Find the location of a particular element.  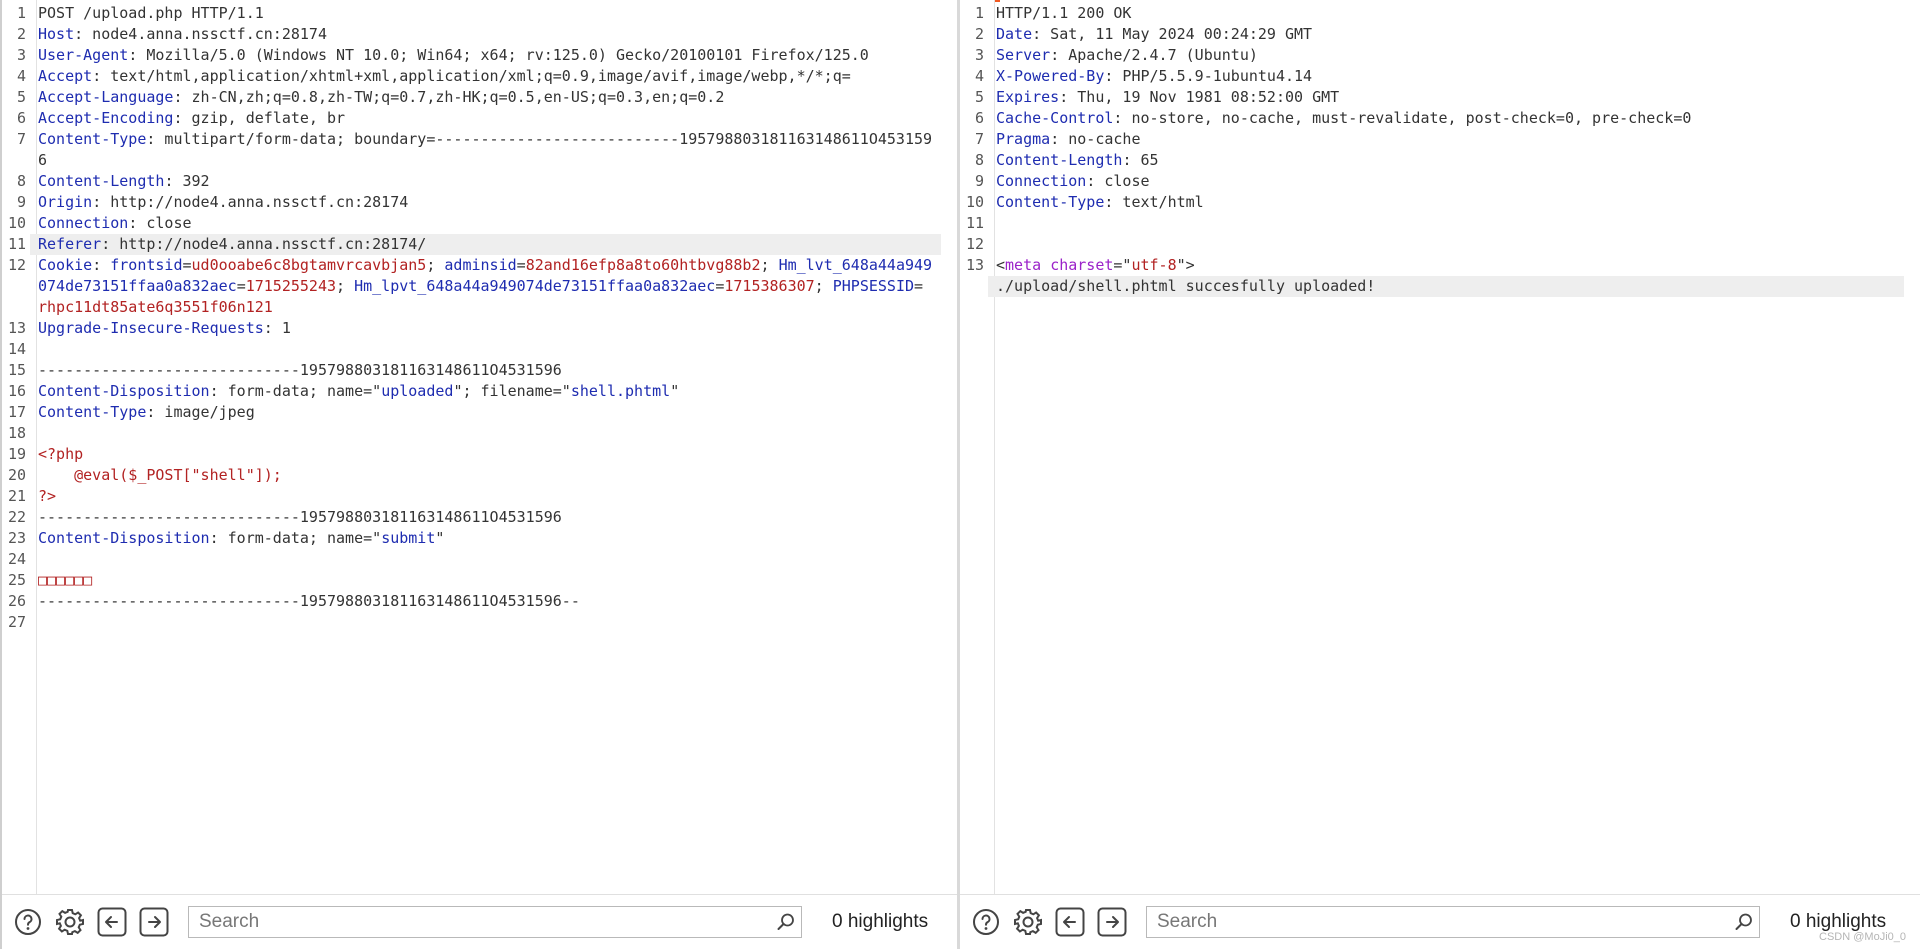

code-line: 8 Content-Length: 65 is located at coordinates (1440, 160).